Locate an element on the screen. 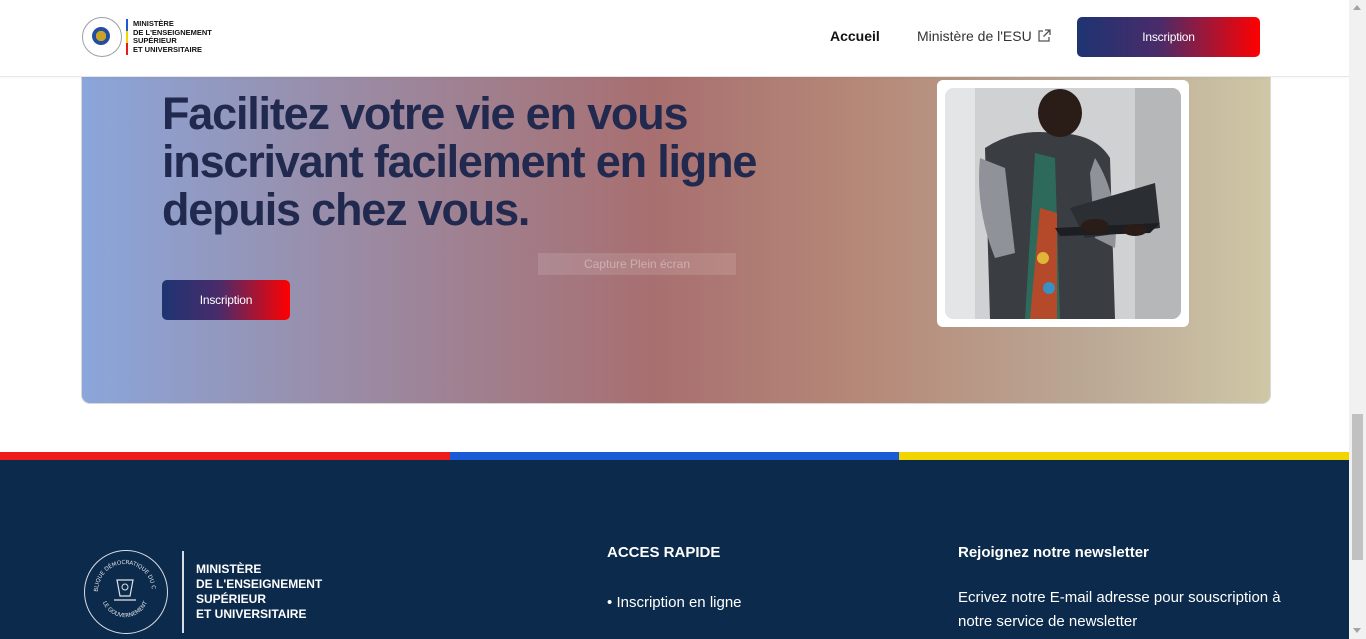 This screenshot has height=639, width=1366. footer-logo-divider is located at coordinates (183, 592).